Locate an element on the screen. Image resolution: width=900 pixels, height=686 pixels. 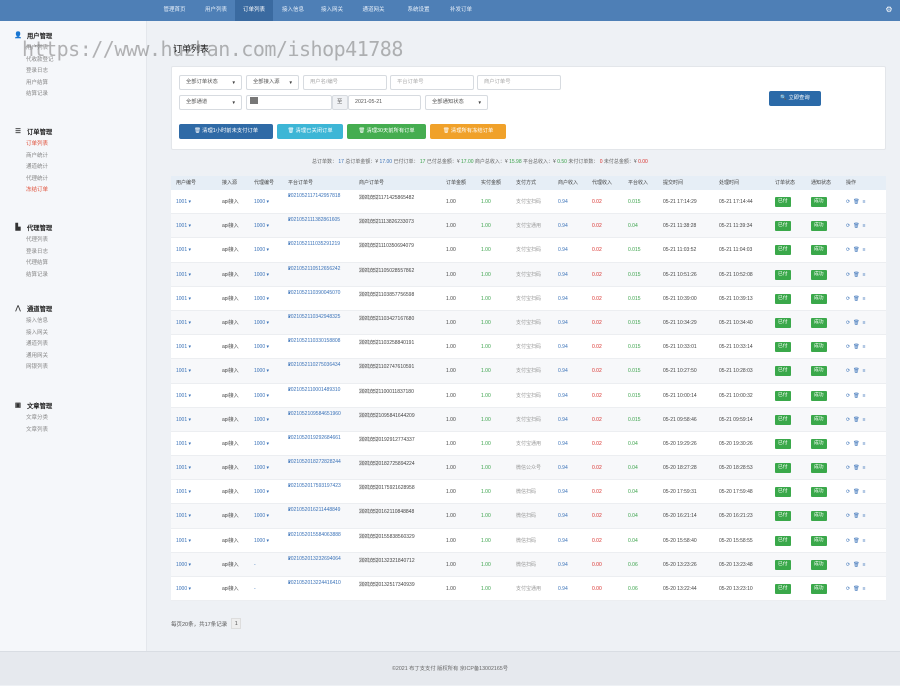
sidebar-item: 商户统计 is located at coordinates (37, 155).